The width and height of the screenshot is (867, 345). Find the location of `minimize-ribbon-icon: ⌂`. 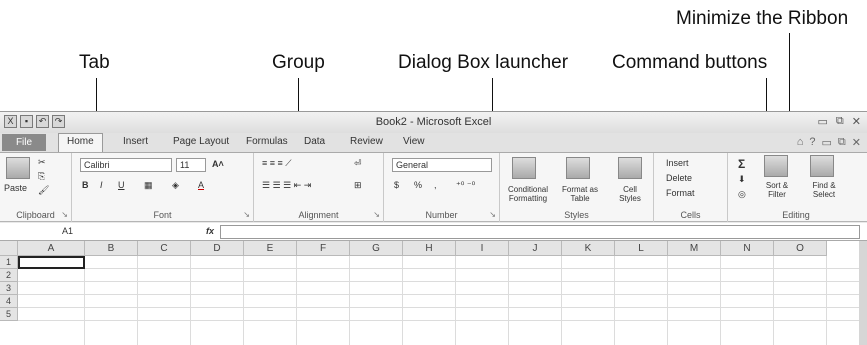

minimize-ribbon-icon: ⌂ is located at coordinates (800, 142).